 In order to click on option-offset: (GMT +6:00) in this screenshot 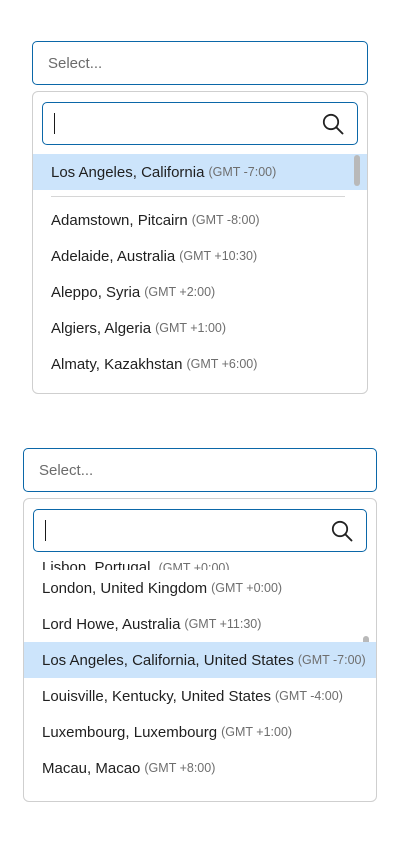, I will do `click(222, 364)`.